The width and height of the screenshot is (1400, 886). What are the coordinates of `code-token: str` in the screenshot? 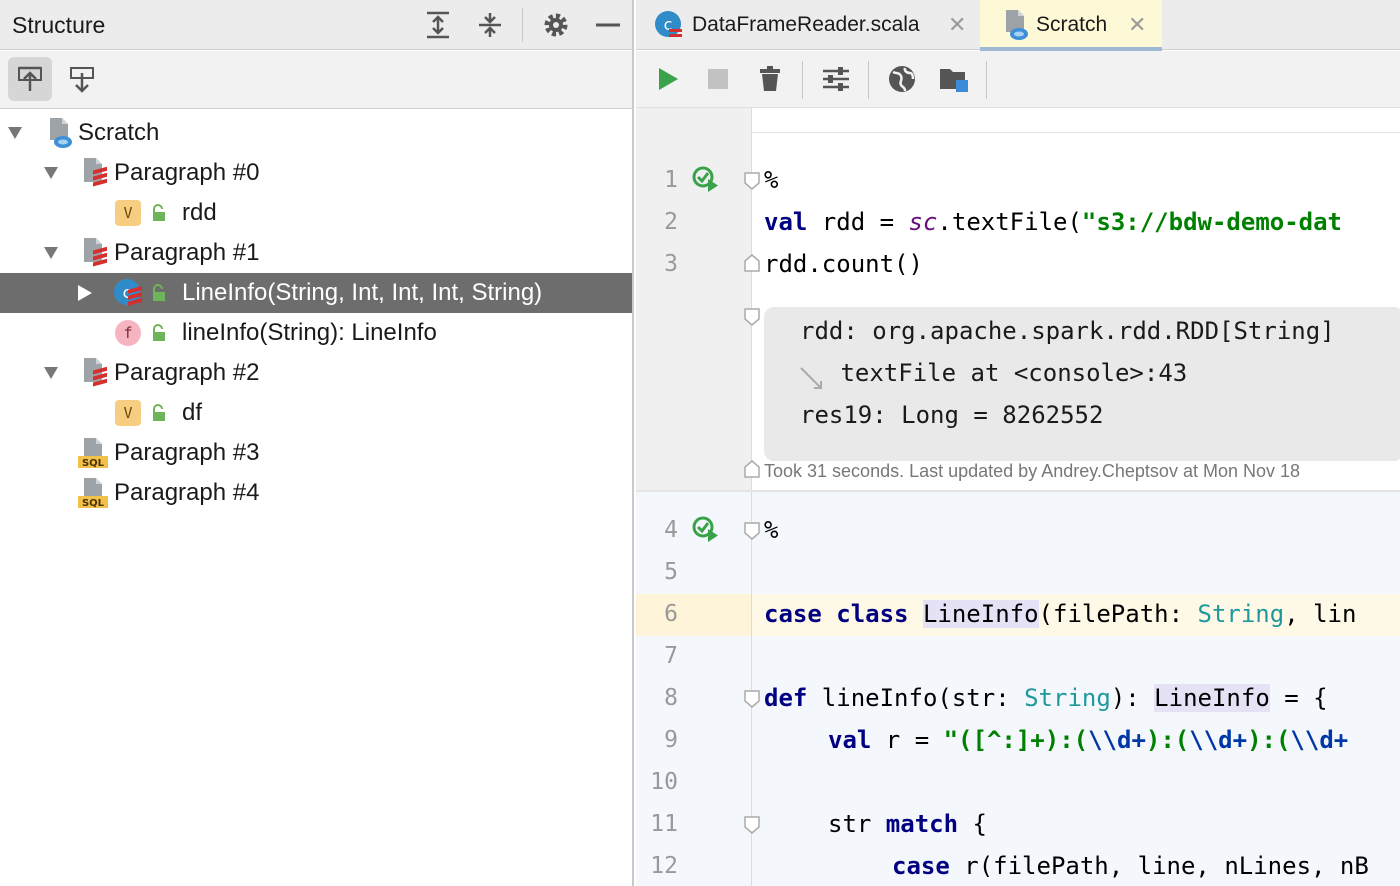 It's located at (857, 824).